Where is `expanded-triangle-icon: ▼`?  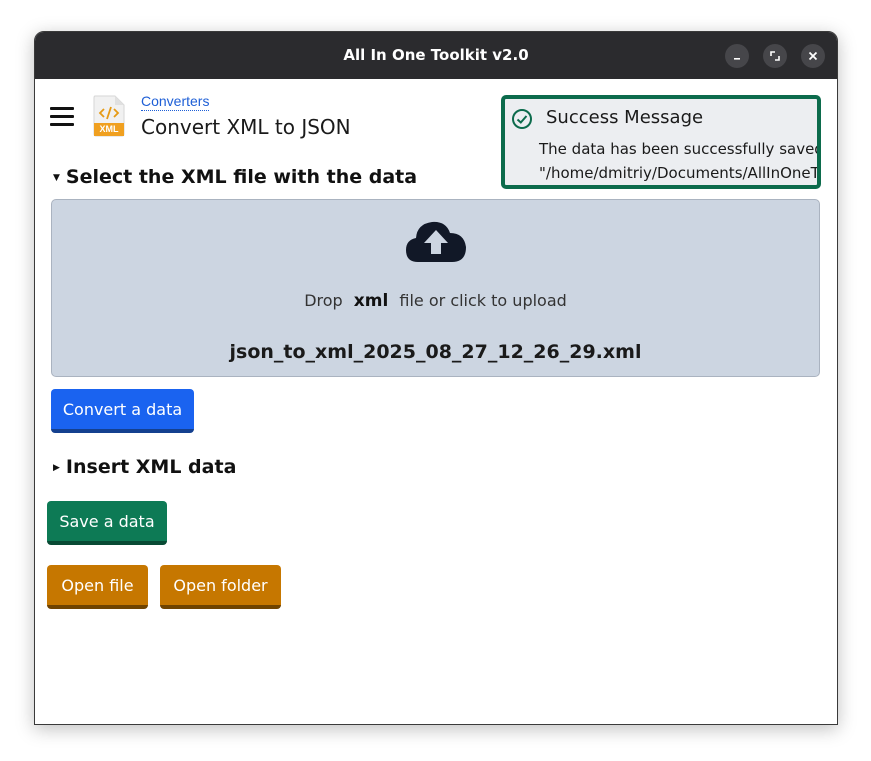
expanded-triangle-icon: ▼ is located at coordinates (56, 177).